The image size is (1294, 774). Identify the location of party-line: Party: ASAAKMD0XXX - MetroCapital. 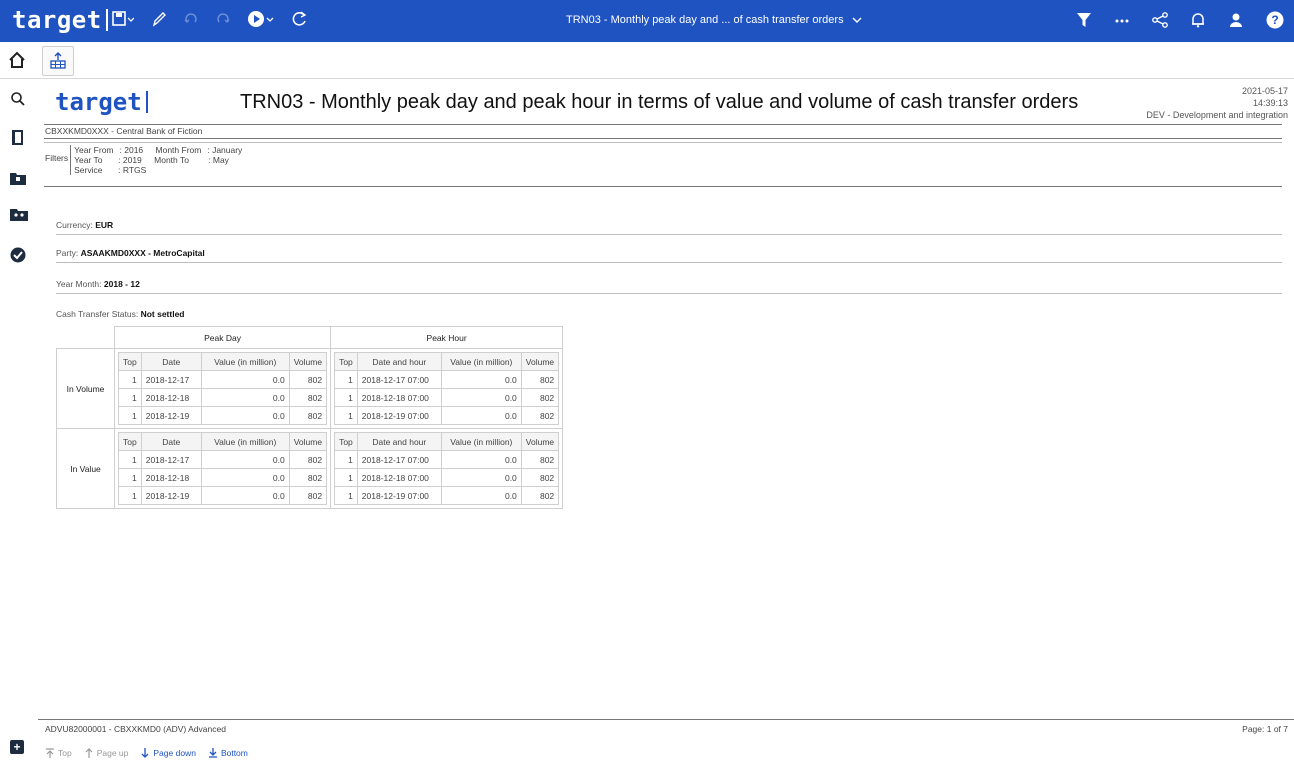
(130, 253).